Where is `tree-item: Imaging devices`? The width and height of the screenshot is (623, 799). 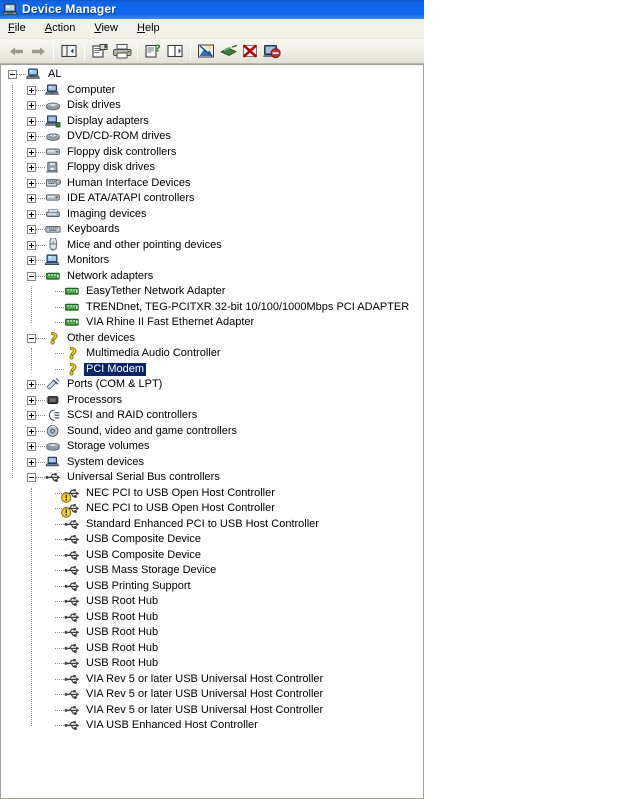
tree-item: Imaging devices is located at coordinates (212, 215).